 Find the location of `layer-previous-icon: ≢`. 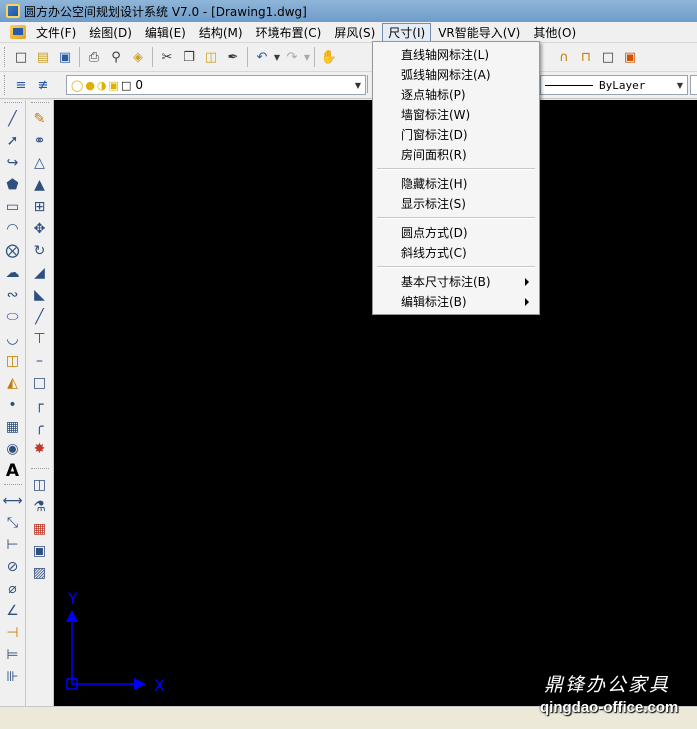

layer-previous-icon: ≢ is located at coordinates (43, 85).